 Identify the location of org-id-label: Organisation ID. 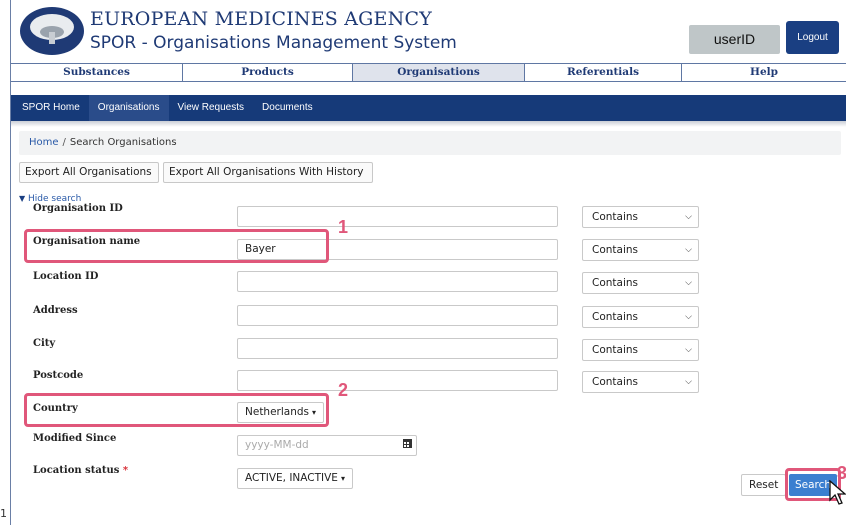
(78, 208).